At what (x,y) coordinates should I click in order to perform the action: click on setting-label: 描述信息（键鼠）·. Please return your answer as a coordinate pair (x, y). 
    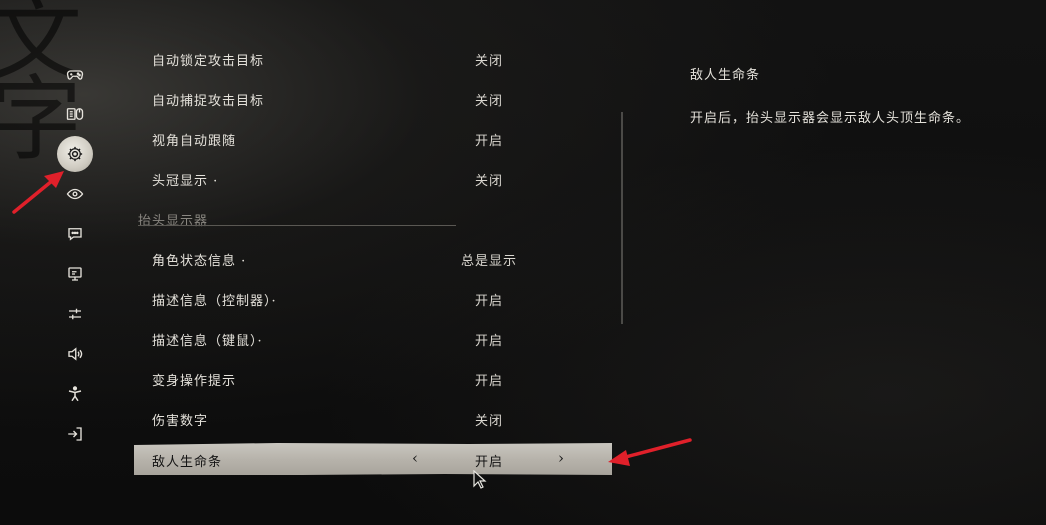
    Looking at the image, I should click on (207, 341).